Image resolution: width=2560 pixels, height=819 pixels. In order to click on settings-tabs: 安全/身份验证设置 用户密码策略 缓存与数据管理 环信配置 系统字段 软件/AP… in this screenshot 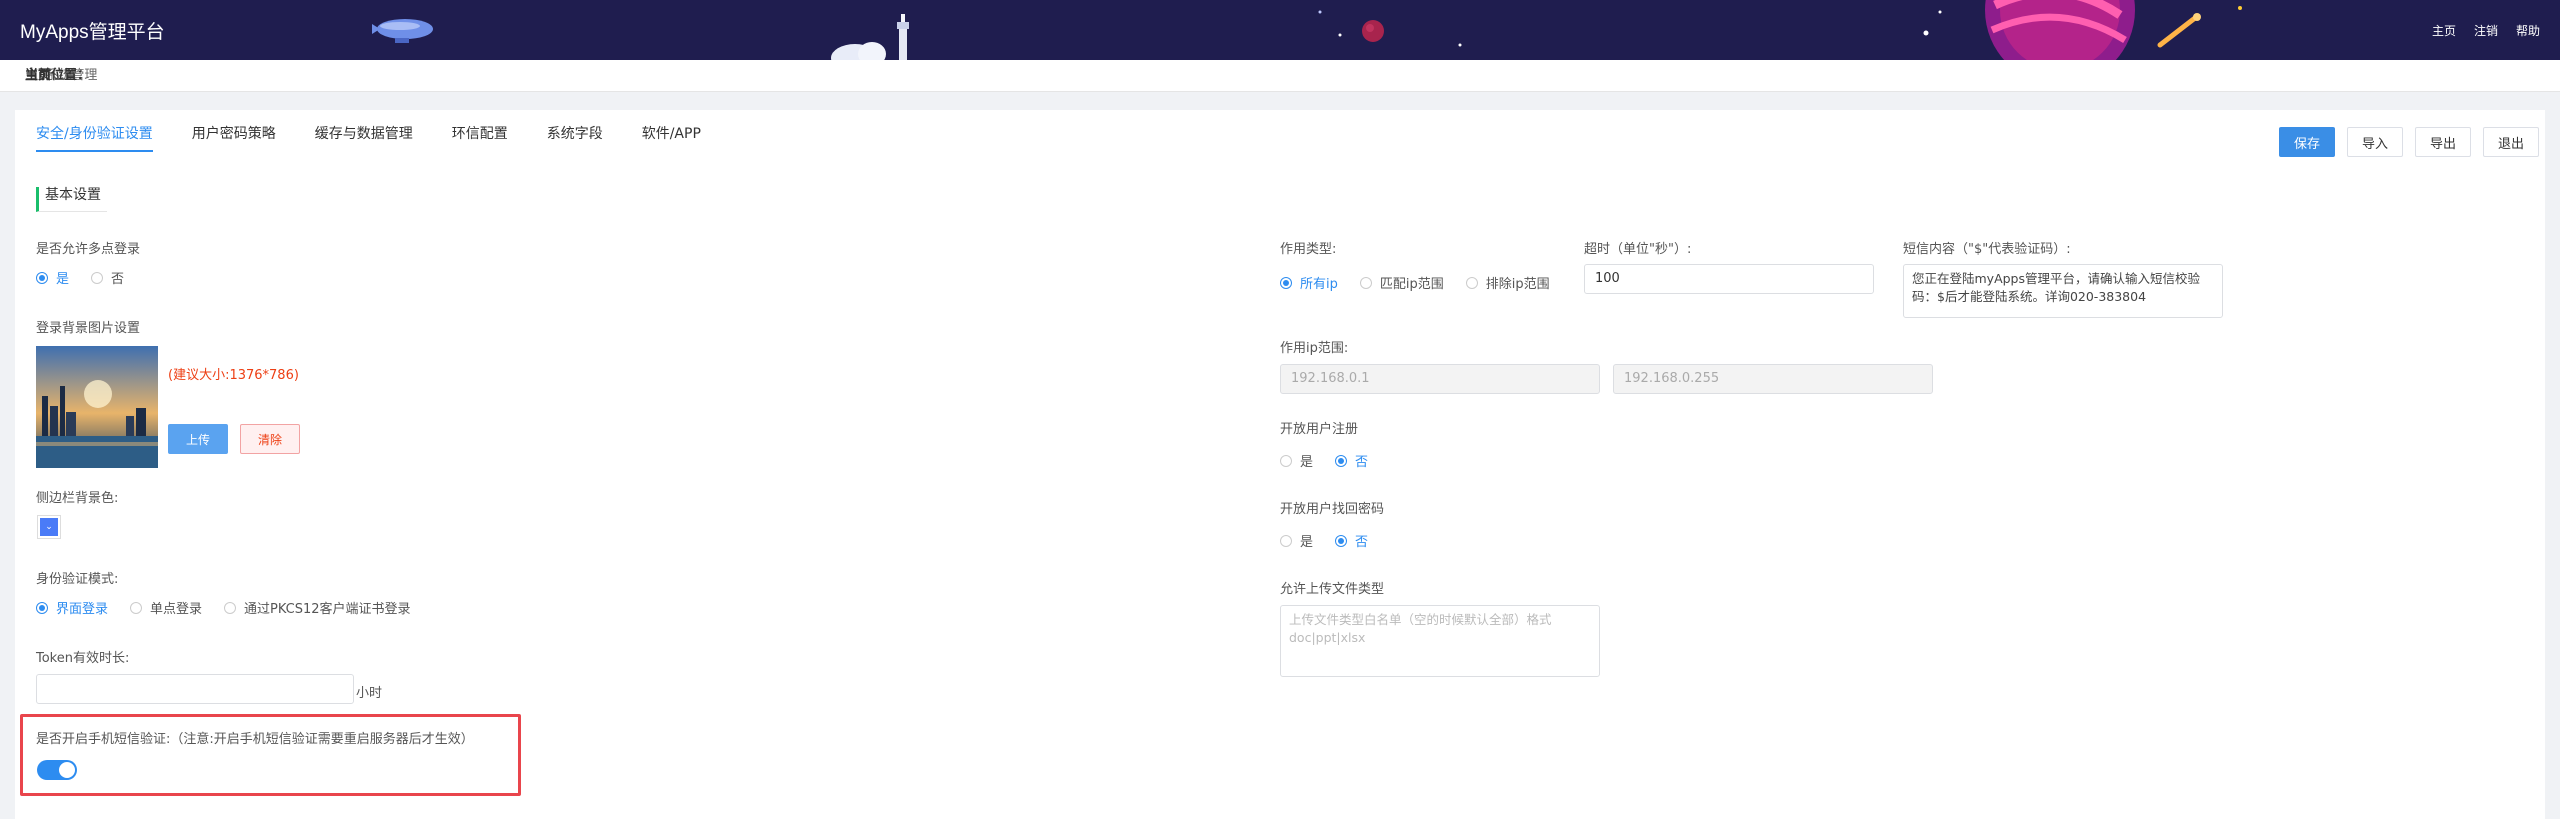, I will do `click(388, 137)`.